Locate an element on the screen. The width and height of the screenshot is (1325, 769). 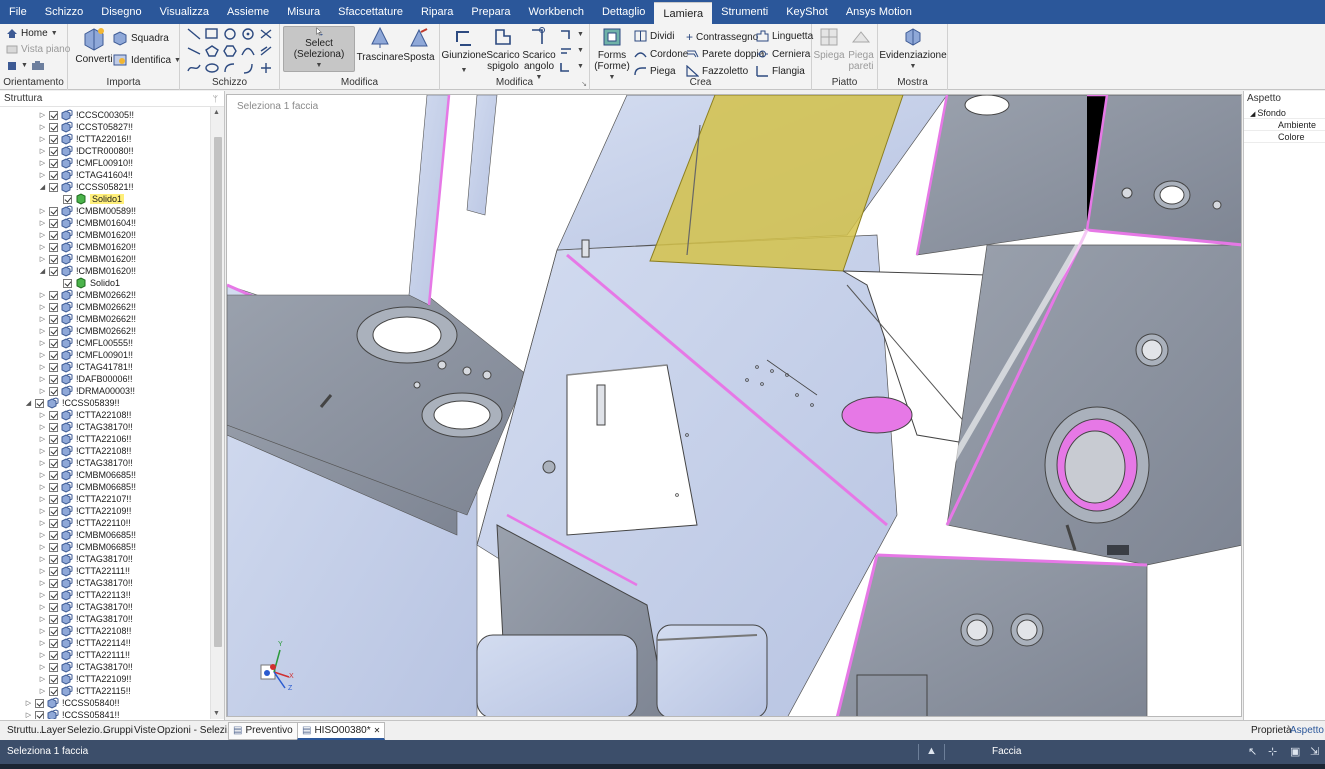
menu-tab-dettaglio: Dettaglio is located at coordinates (623, 12).